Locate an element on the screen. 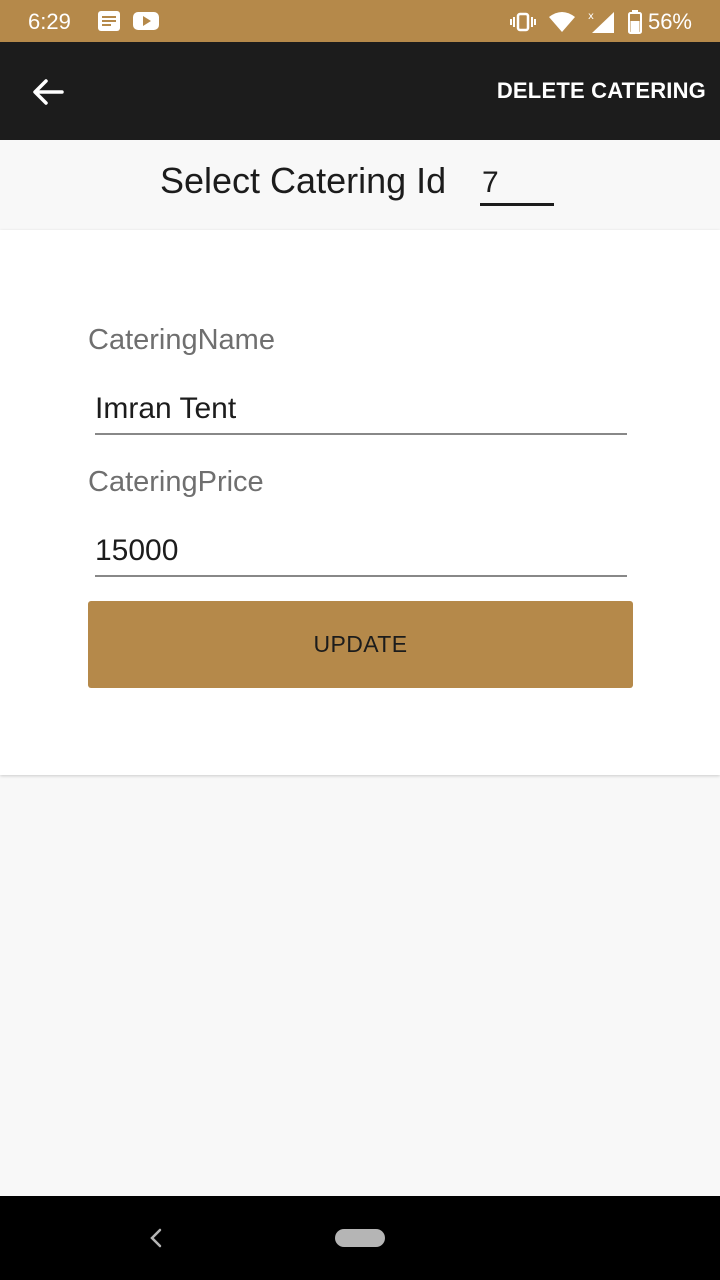 This screenshot has width=720, height=1280. catering-price-label: CateringPrice is located at coordinates (176, 482).